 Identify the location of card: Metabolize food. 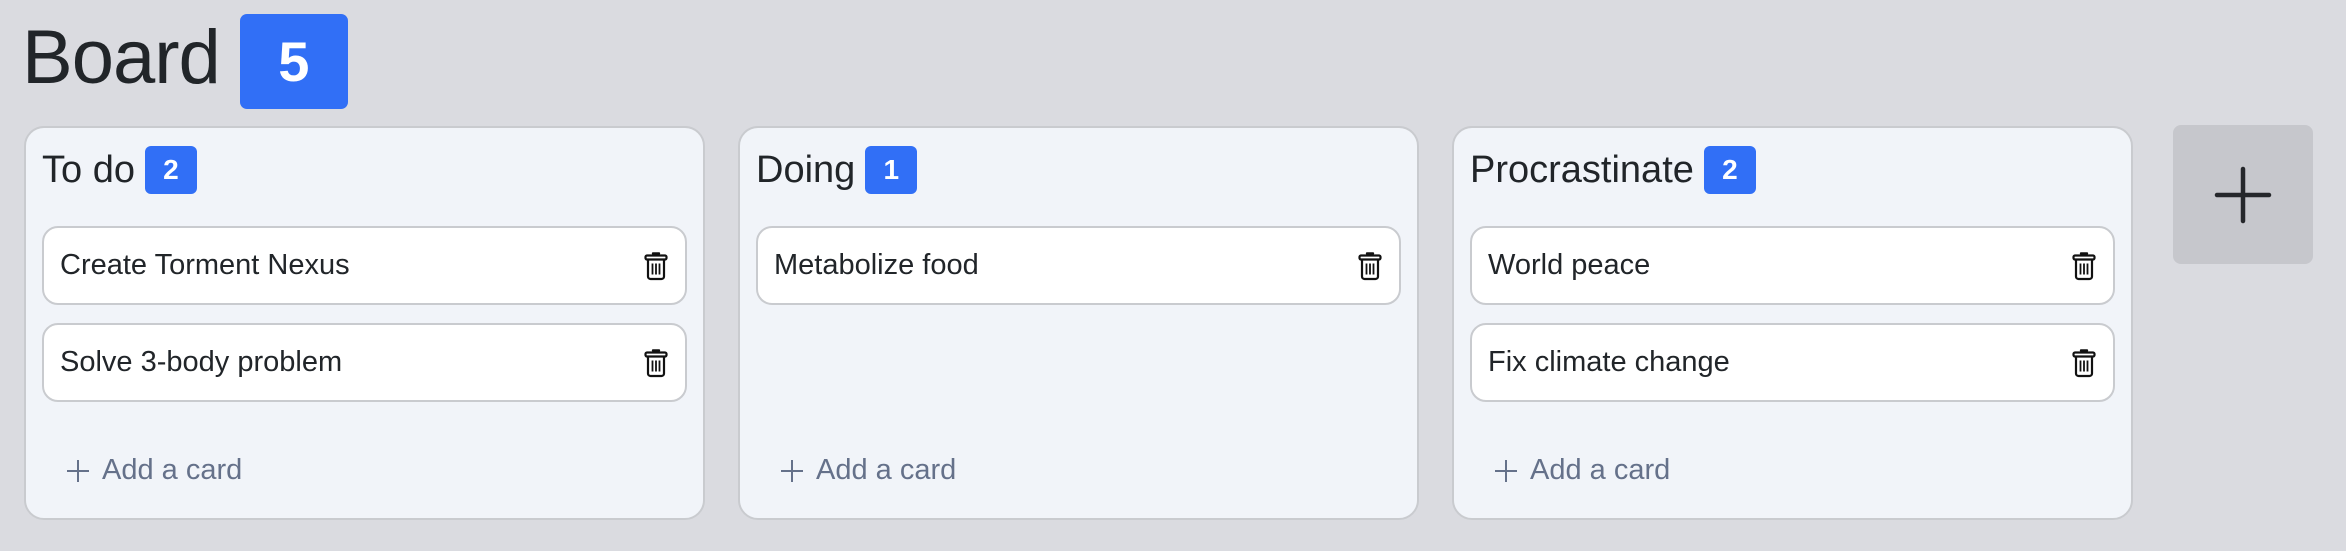
(1078, 265).